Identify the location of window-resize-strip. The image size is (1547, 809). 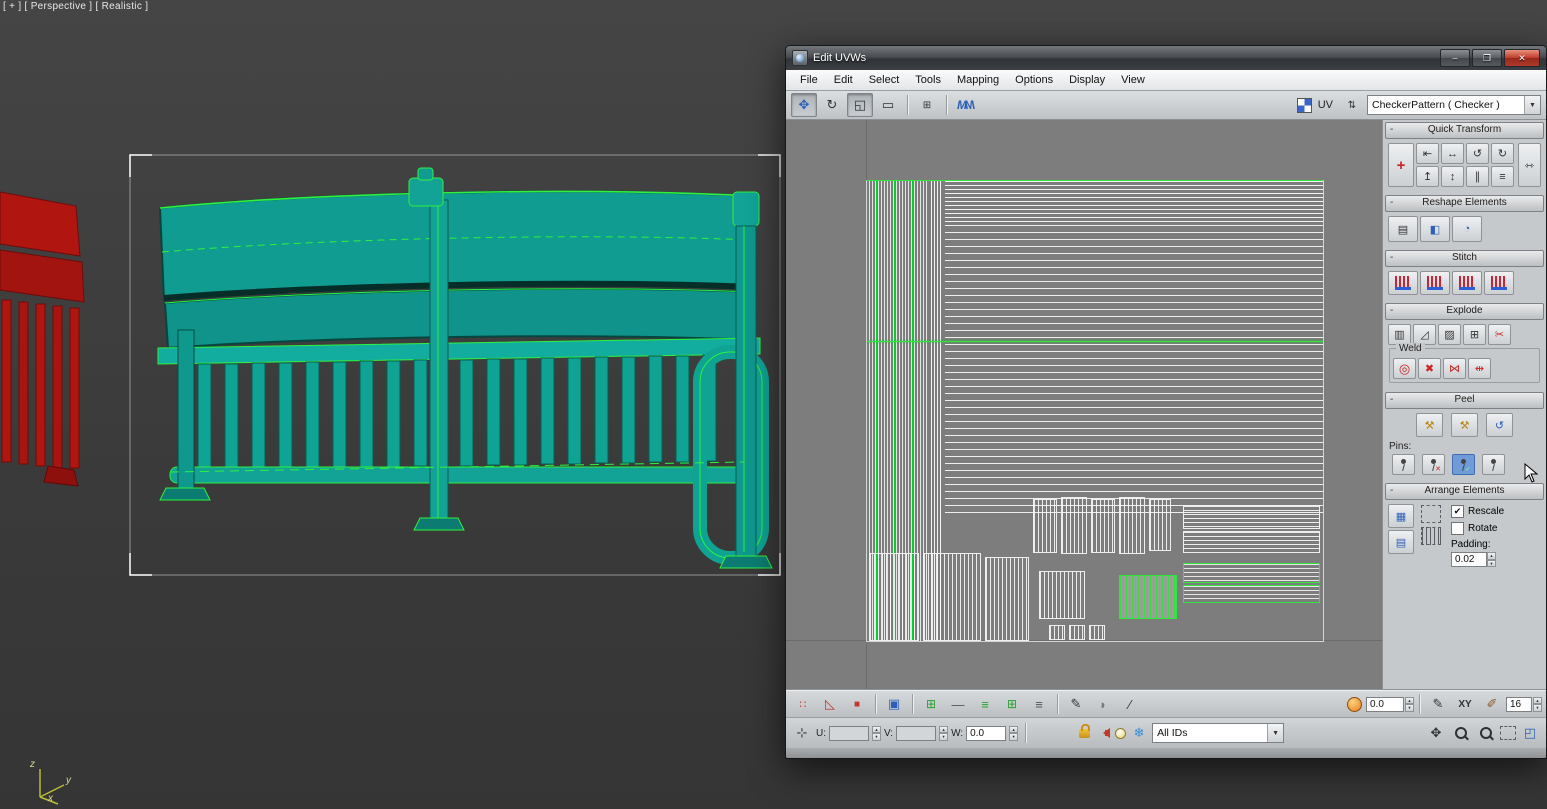
(1166, 753).